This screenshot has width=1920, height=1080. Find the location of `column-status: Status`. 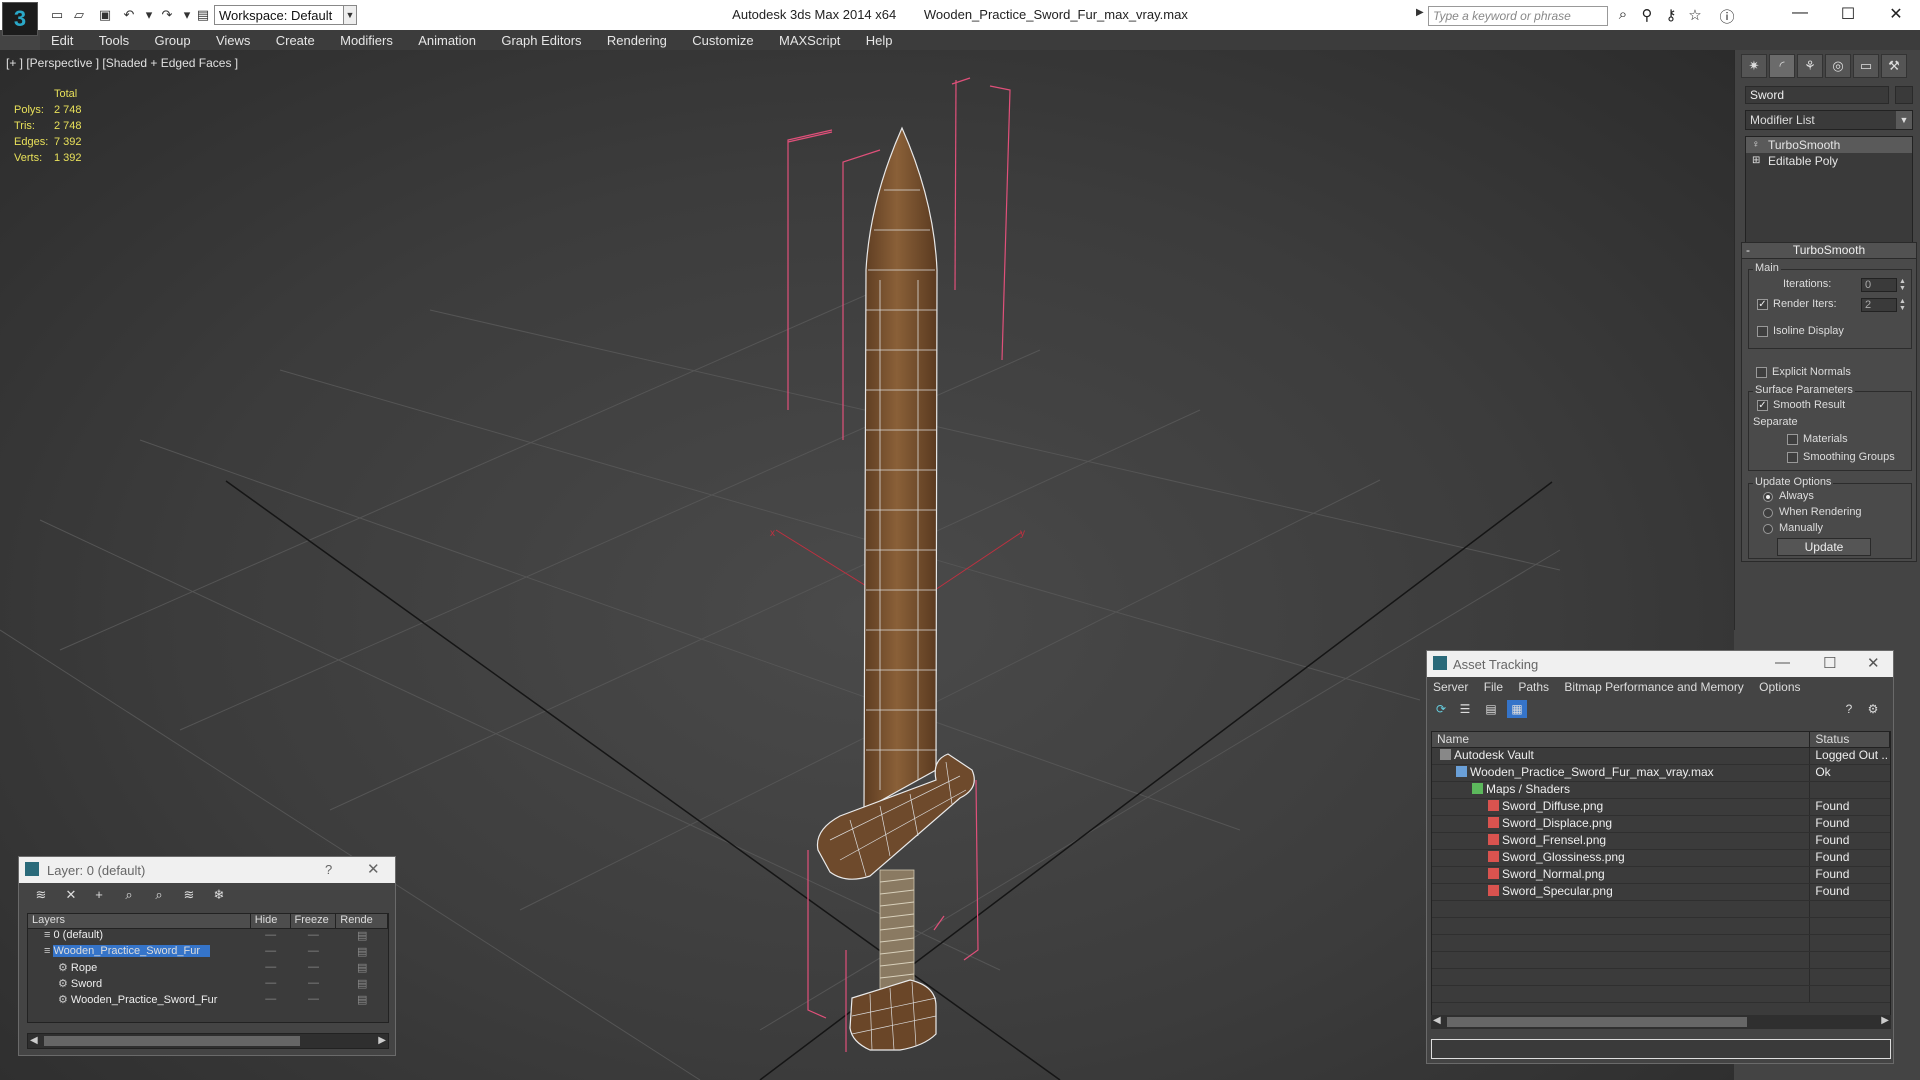

column-status: Status is located at coordinates (1850, 739).